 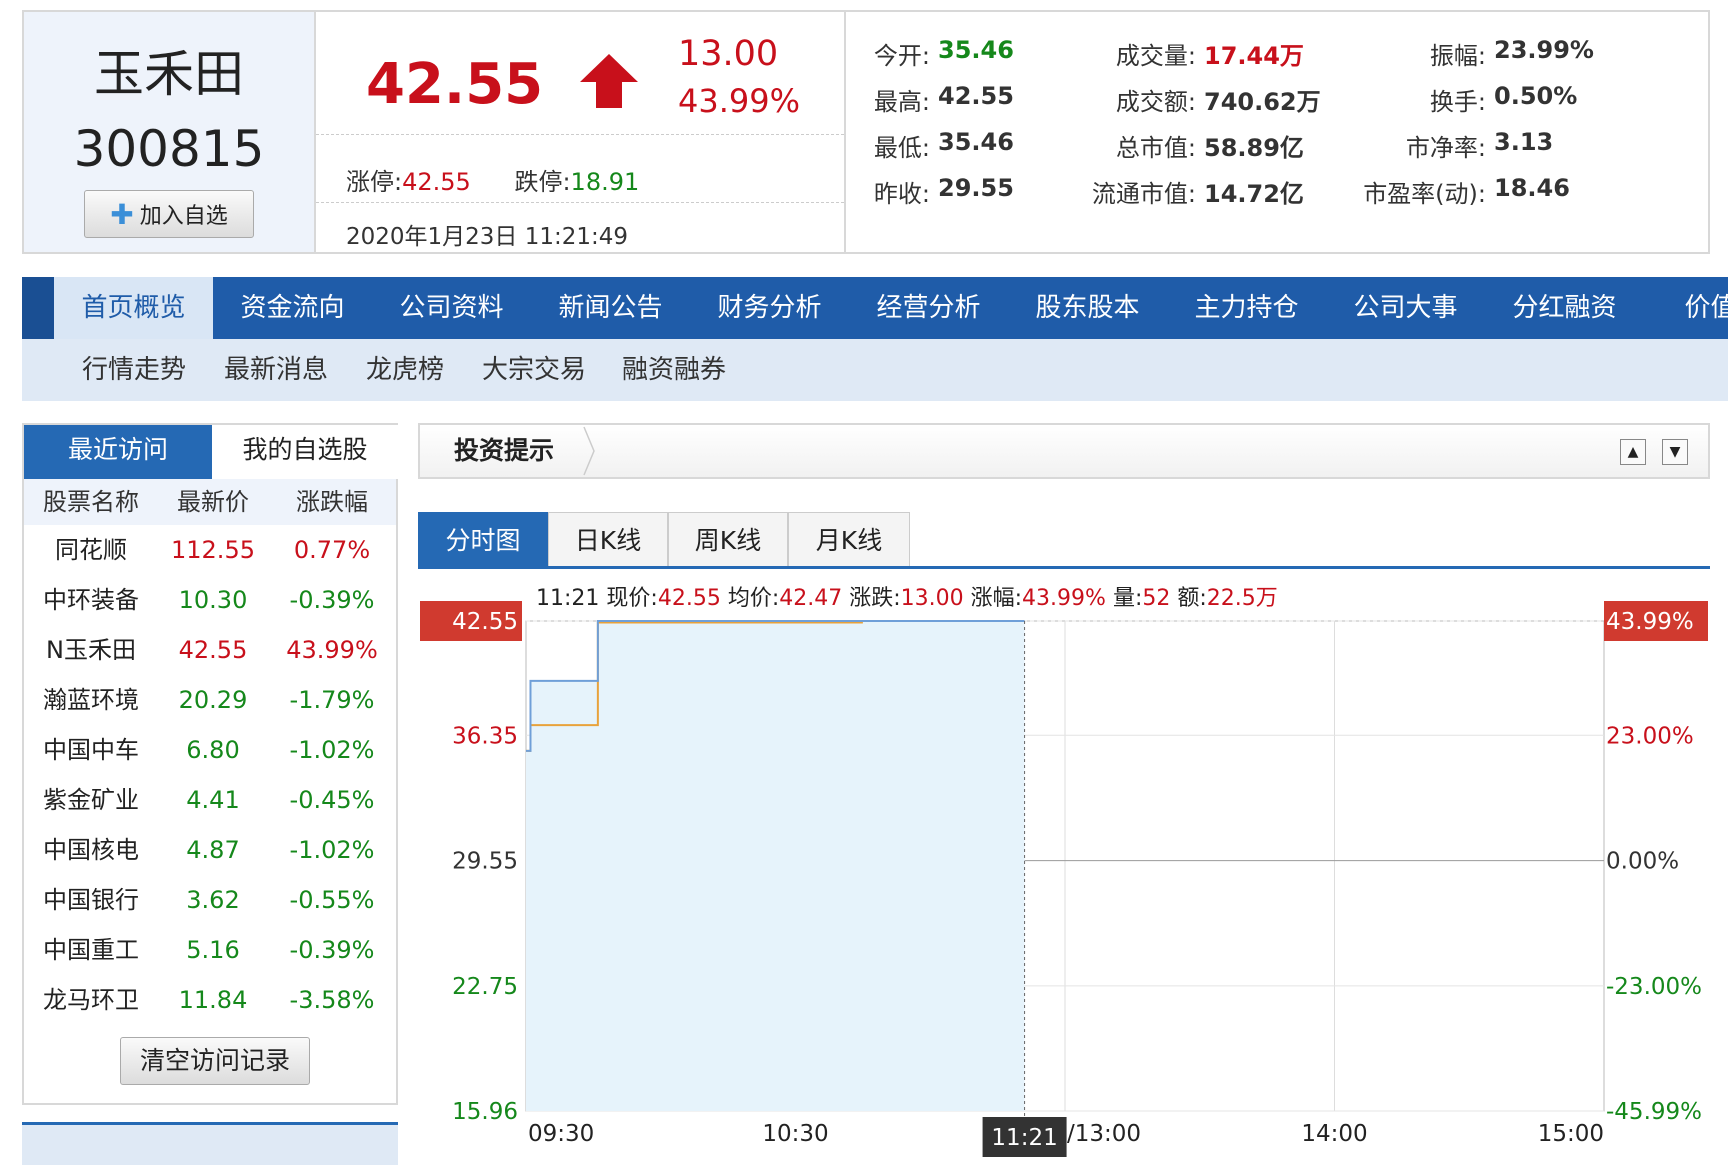 I want to click on limit-up-label: 涨停:, so click(x=374, y=182).